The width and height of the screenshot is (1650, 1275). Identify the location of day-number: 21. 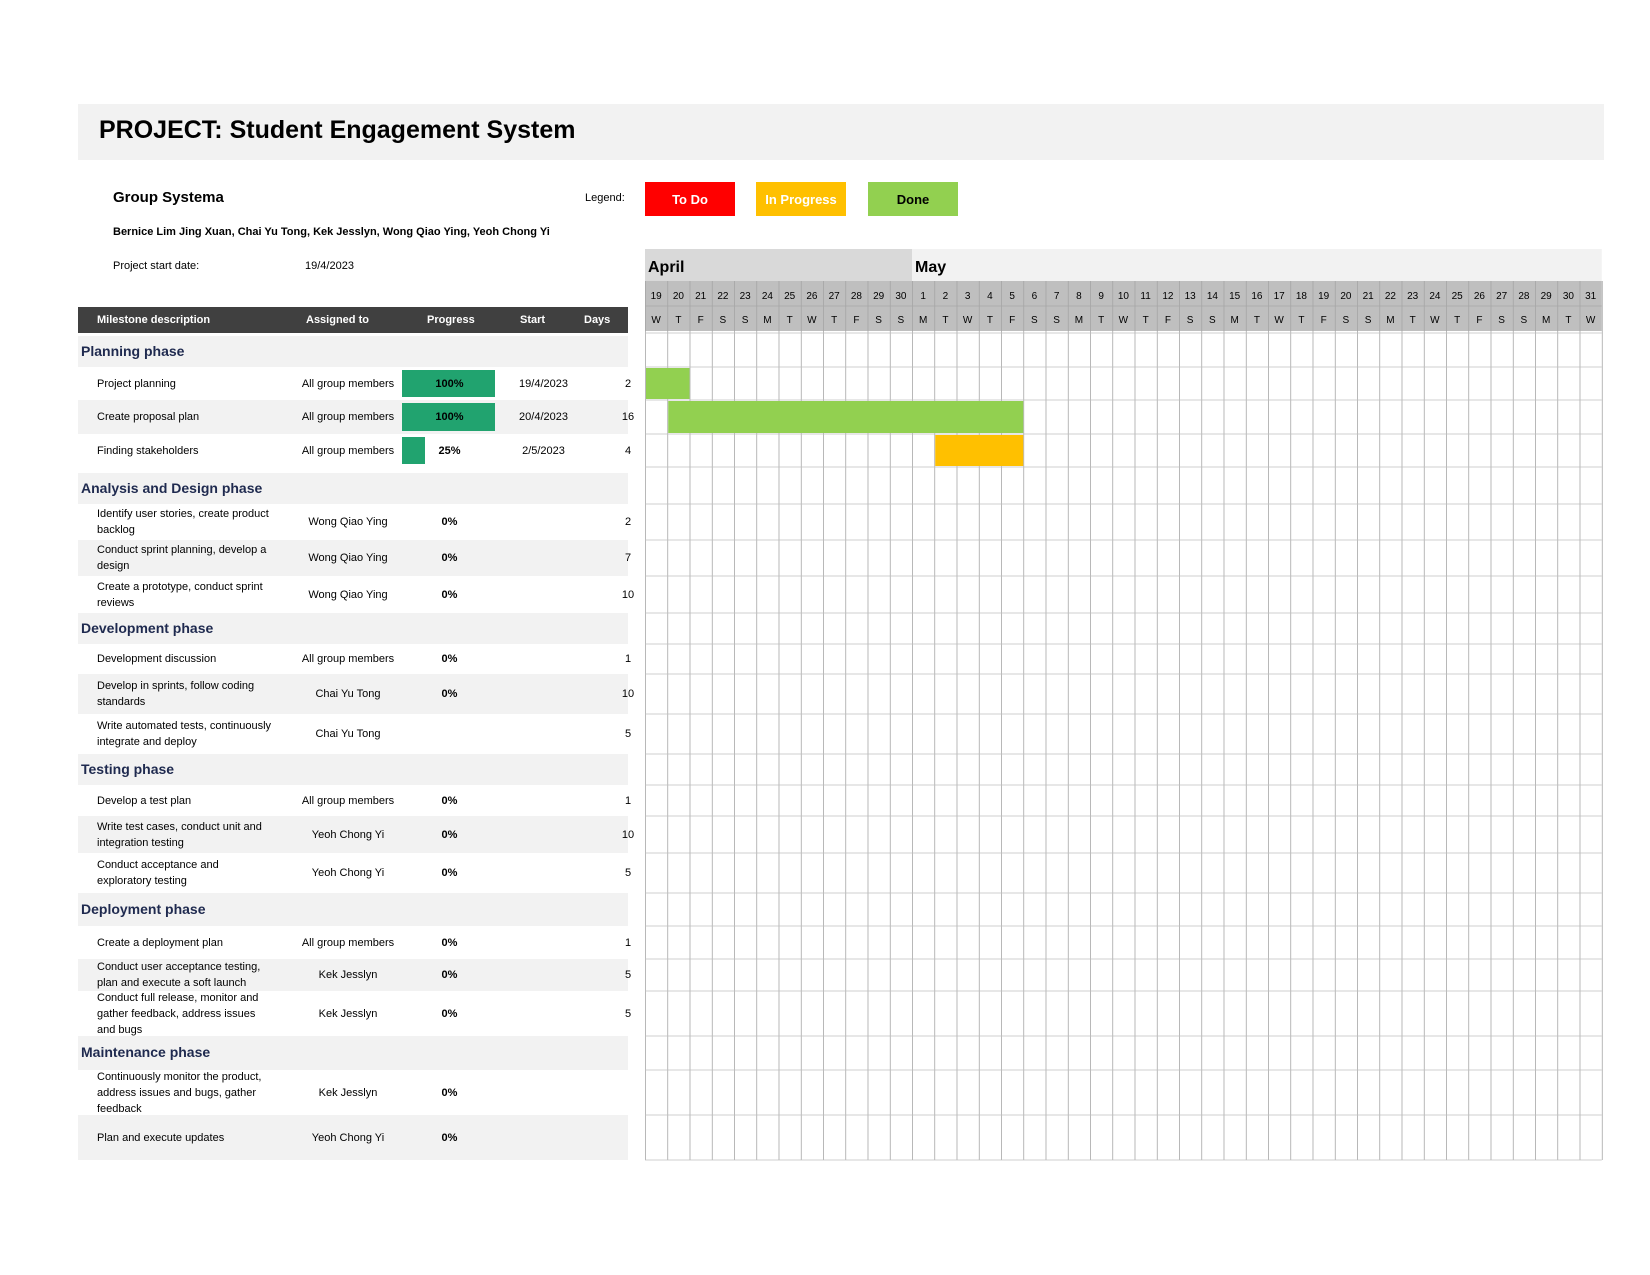
(701, 296).